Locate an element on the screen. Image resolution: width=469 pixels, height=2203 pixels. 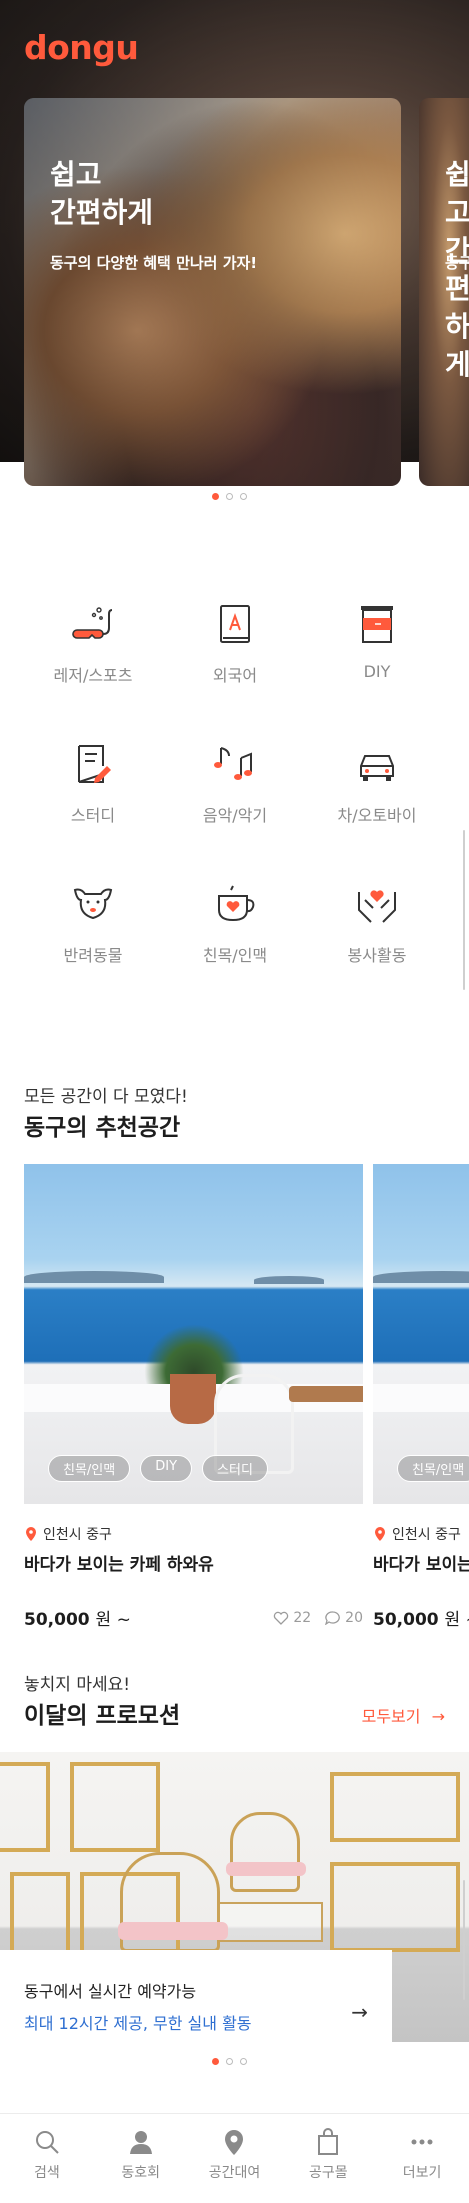
shopping-bag-icon is located at coordinates (328, 2141).